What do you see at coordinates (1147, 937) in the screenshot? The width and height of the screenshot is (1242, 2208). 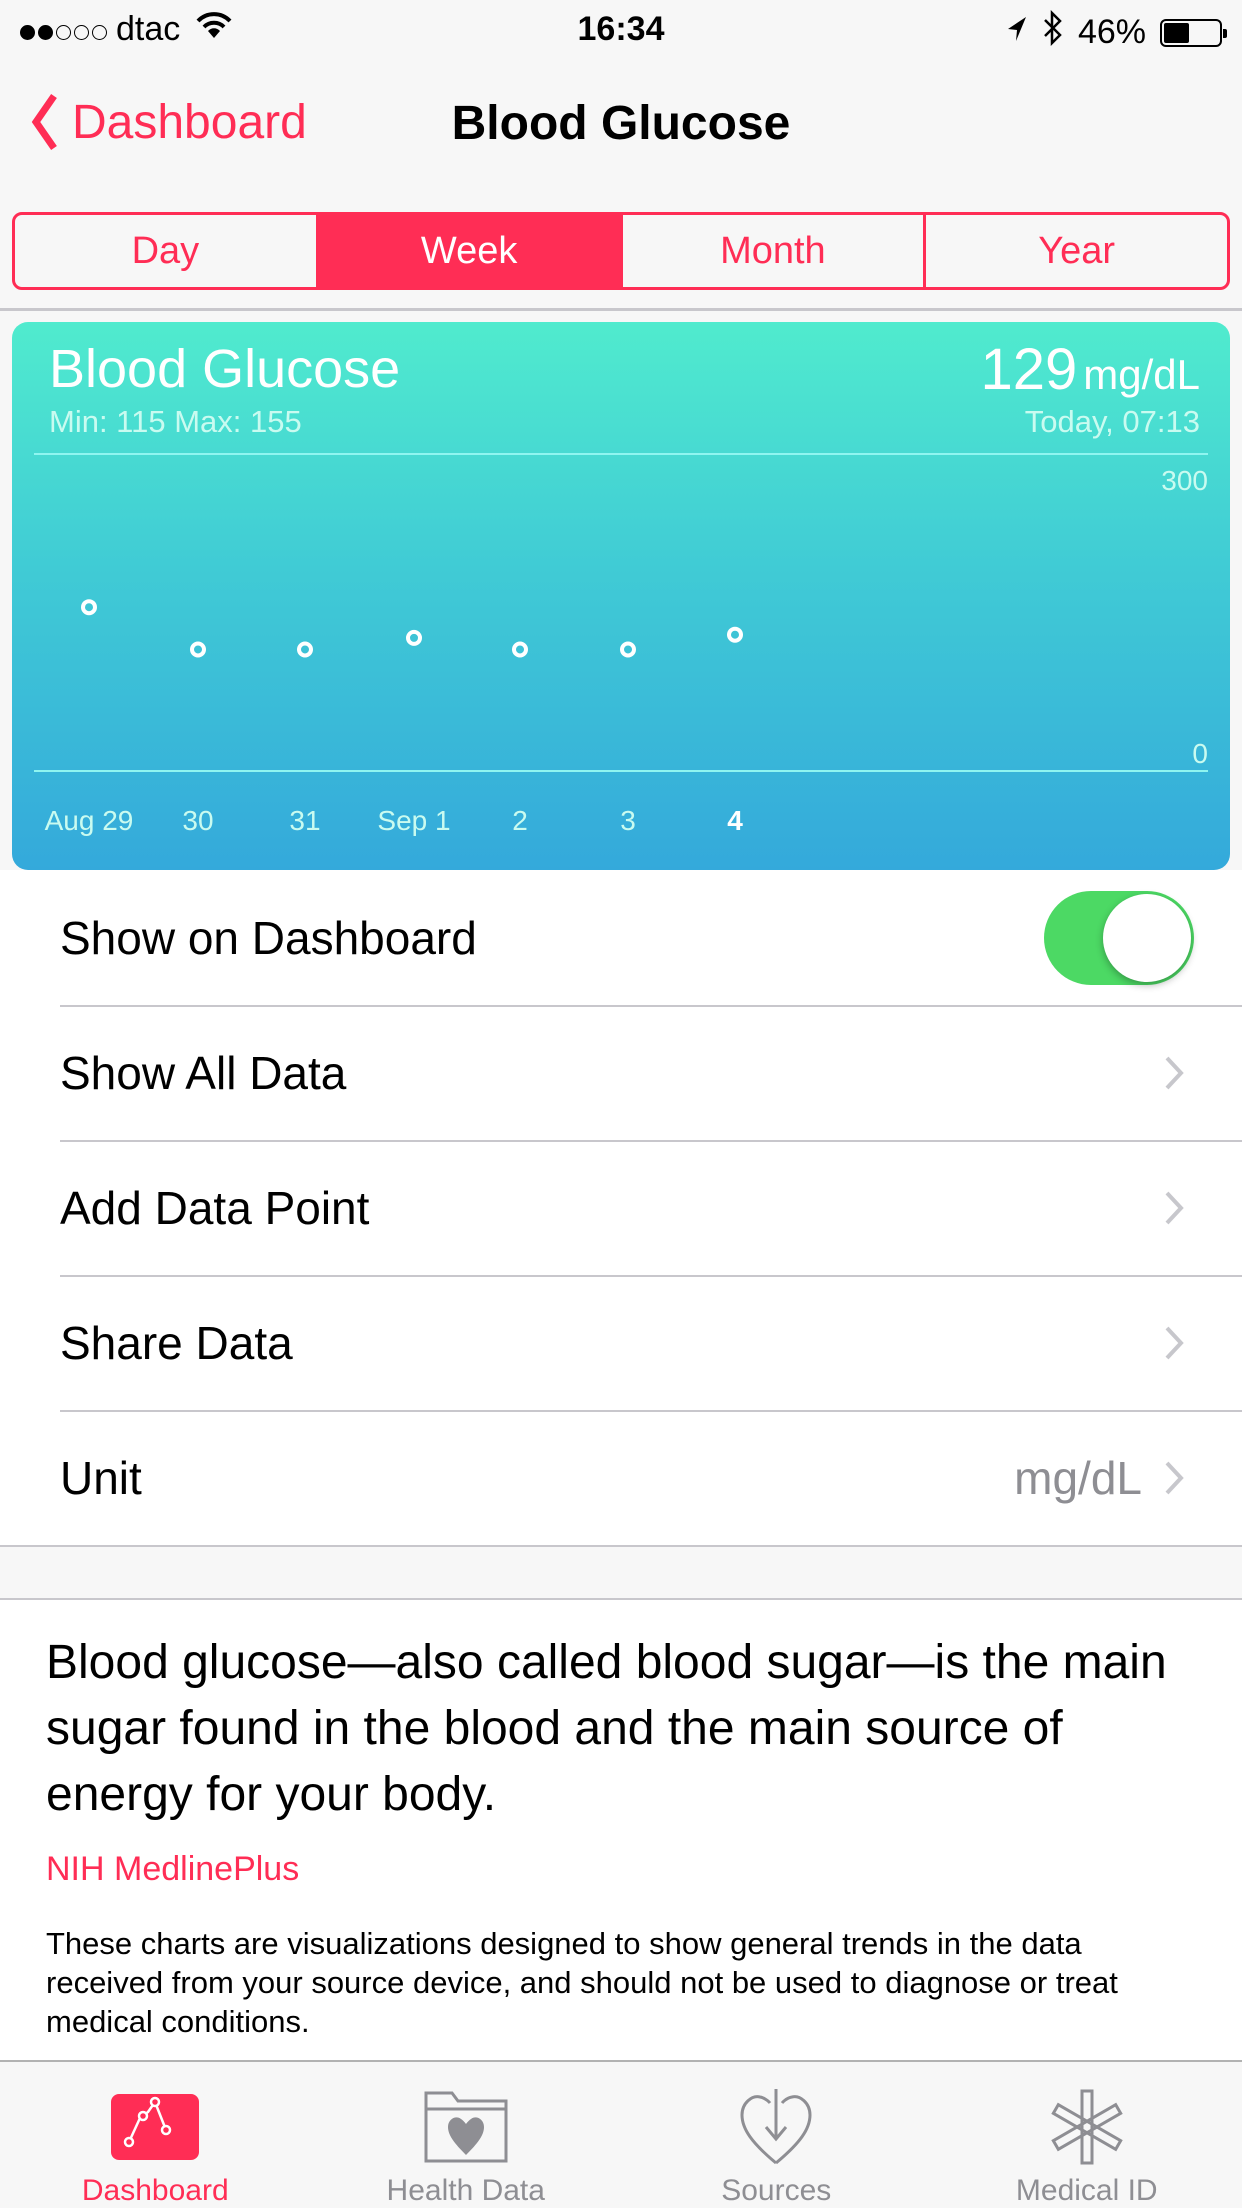 I see `toggle-knob` at bounding box center [1147, 937].